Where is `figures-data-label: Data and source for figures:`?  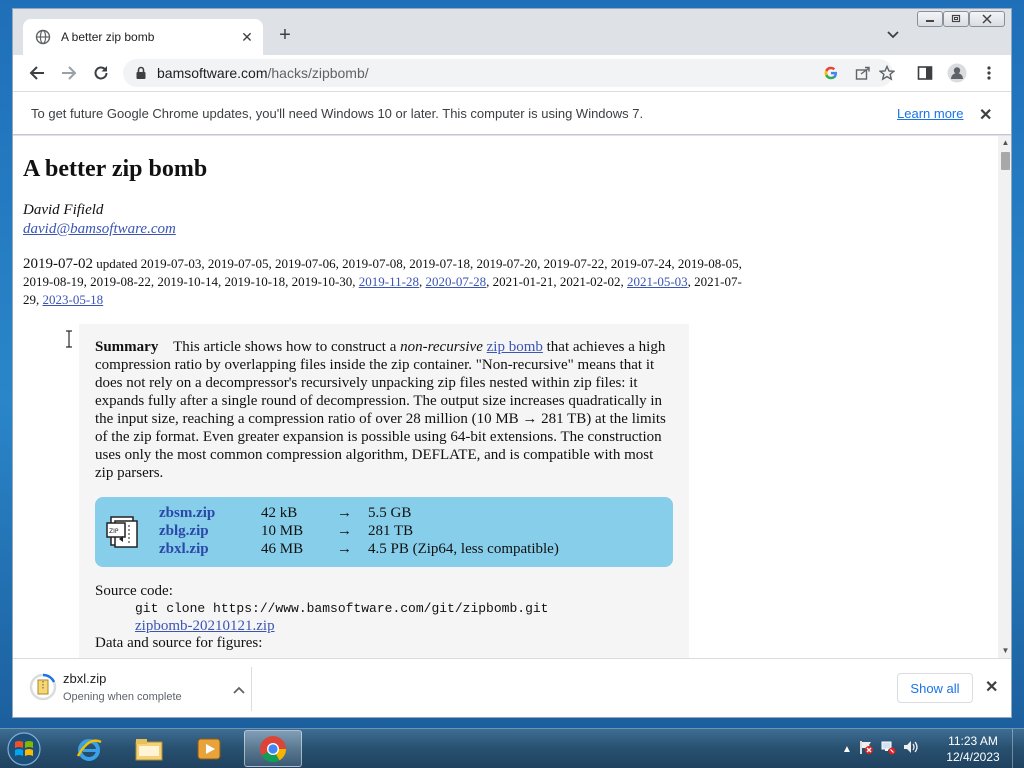
figures-data-label: Data and source for figures: is located at coordinates (179, 643).